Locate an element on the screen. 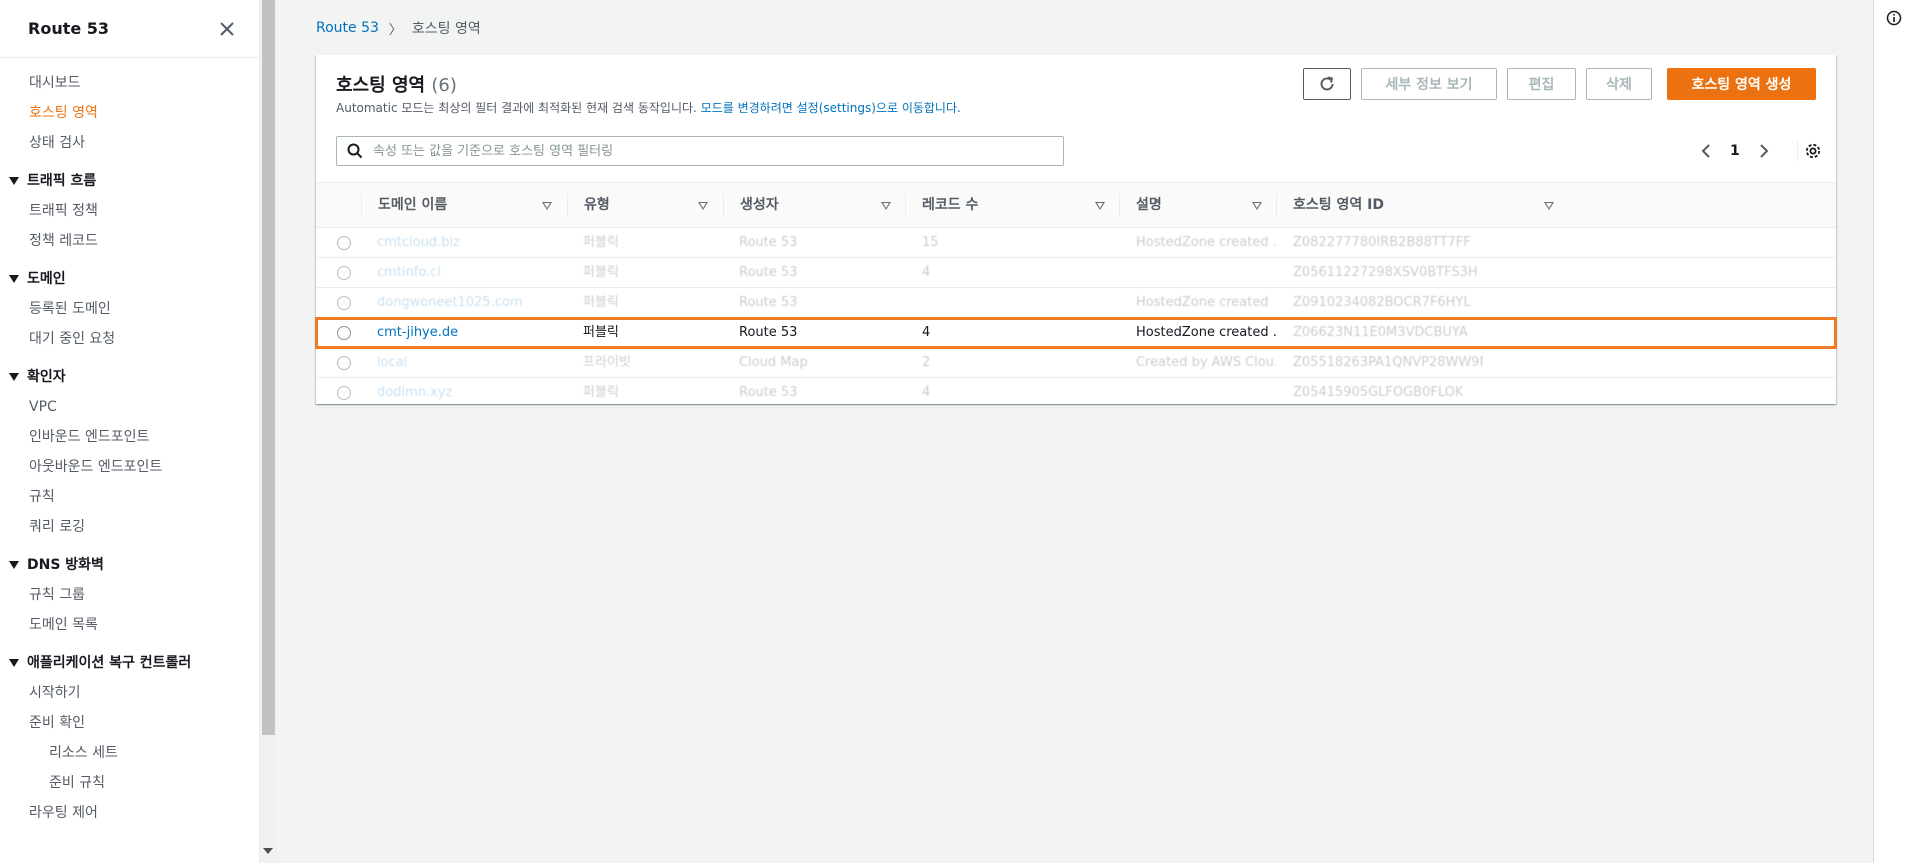 Image resolution: width=1911 pixels, height=863 pixels. help-panel-rail is located at coordinates (1892, 431).